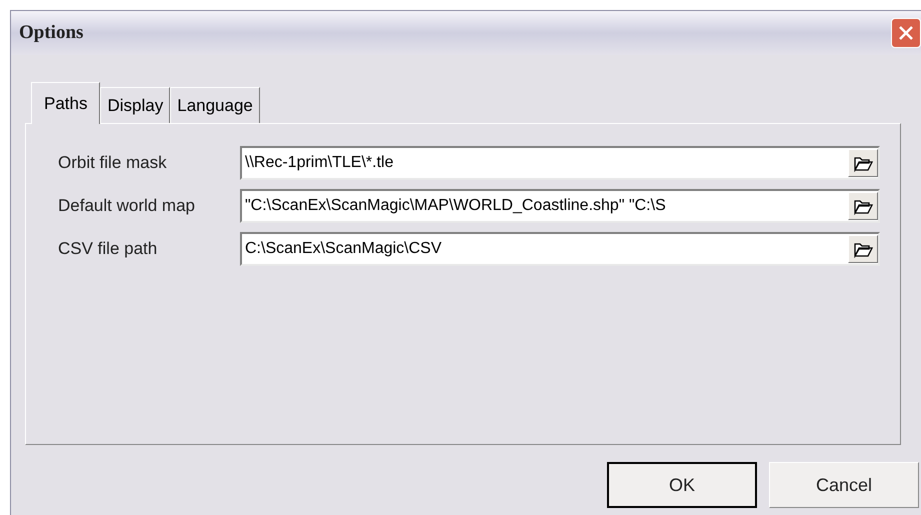 The width and height of the screenshot is (921, 515). I want to click on window-title: Options, so click(51, 32).